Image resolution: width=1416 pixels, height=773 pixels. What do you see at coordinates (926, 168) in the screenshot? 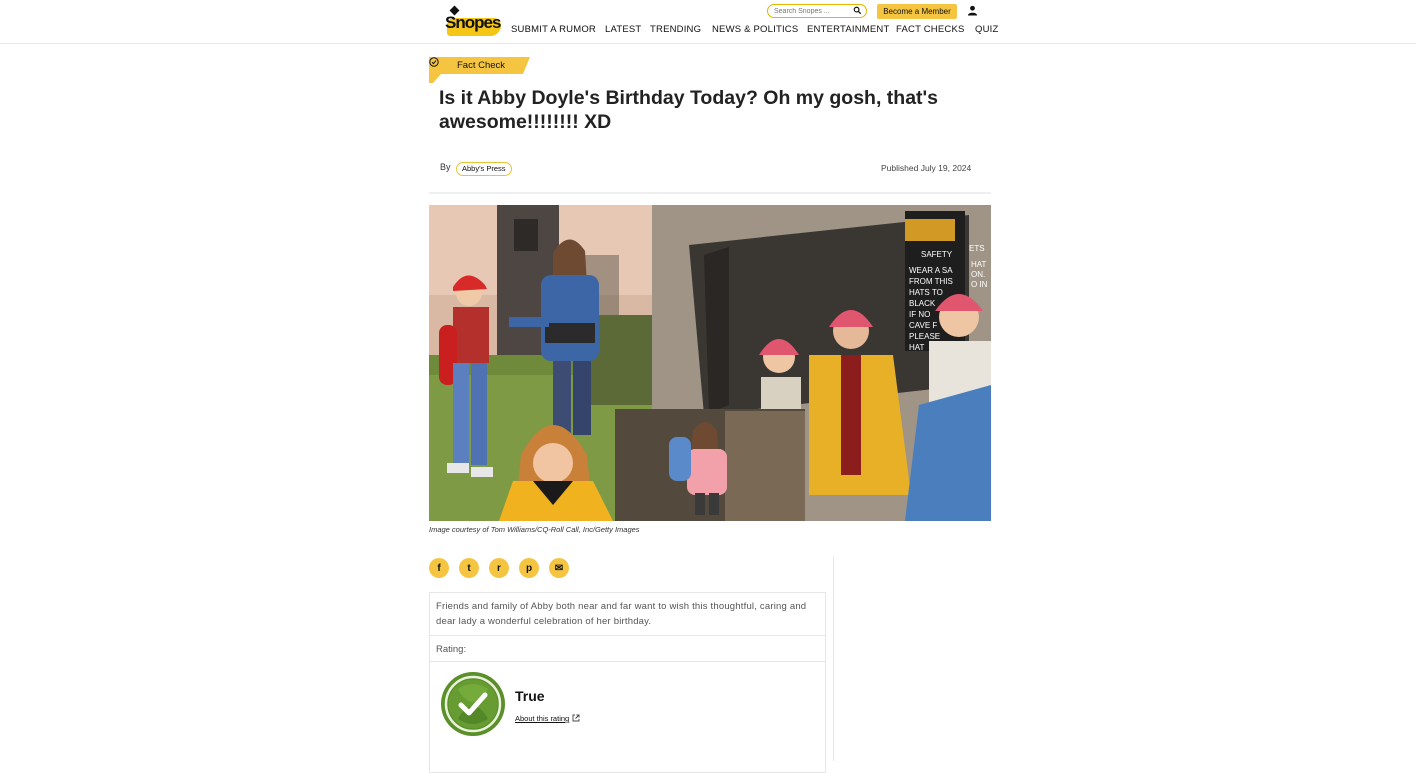
I see `published-date: Published July 19, 2024` at bounding box center [926, 168].